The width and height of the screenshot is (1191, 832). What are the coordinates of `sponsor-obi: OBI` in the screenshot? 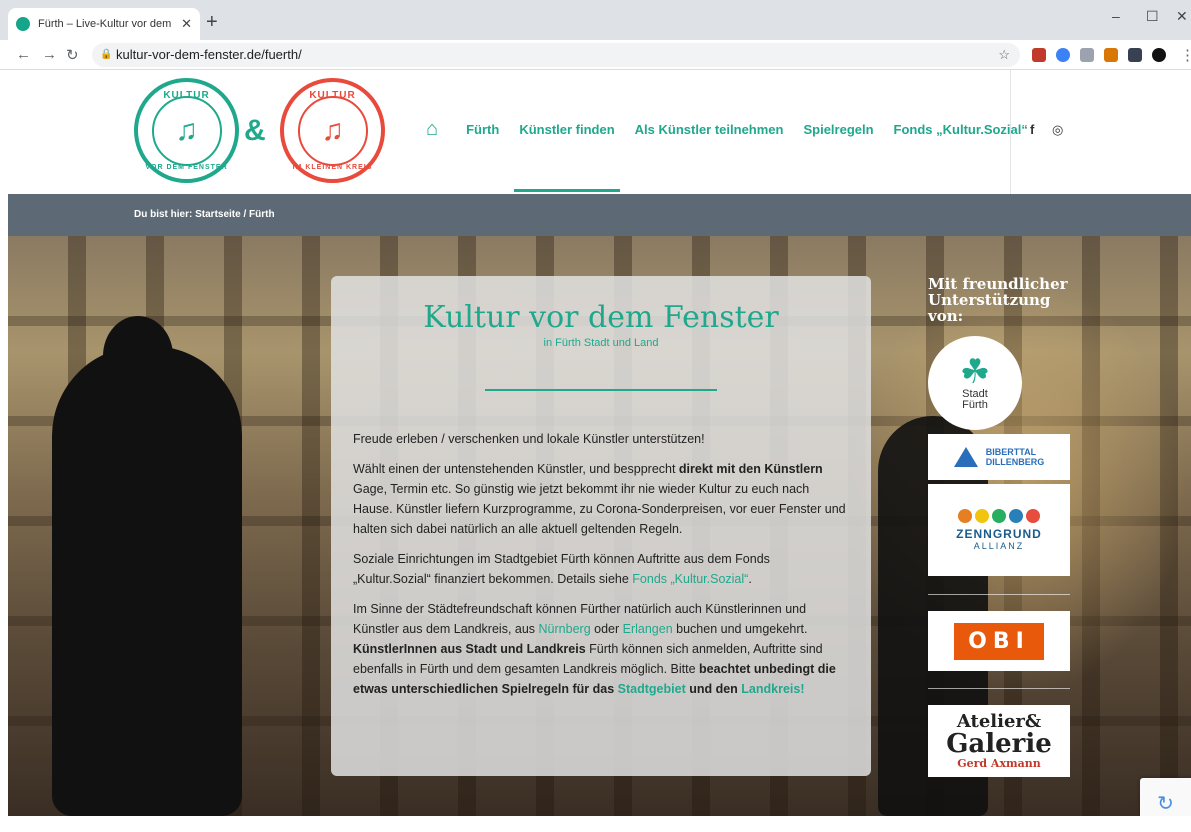 It's located at (999, 641).